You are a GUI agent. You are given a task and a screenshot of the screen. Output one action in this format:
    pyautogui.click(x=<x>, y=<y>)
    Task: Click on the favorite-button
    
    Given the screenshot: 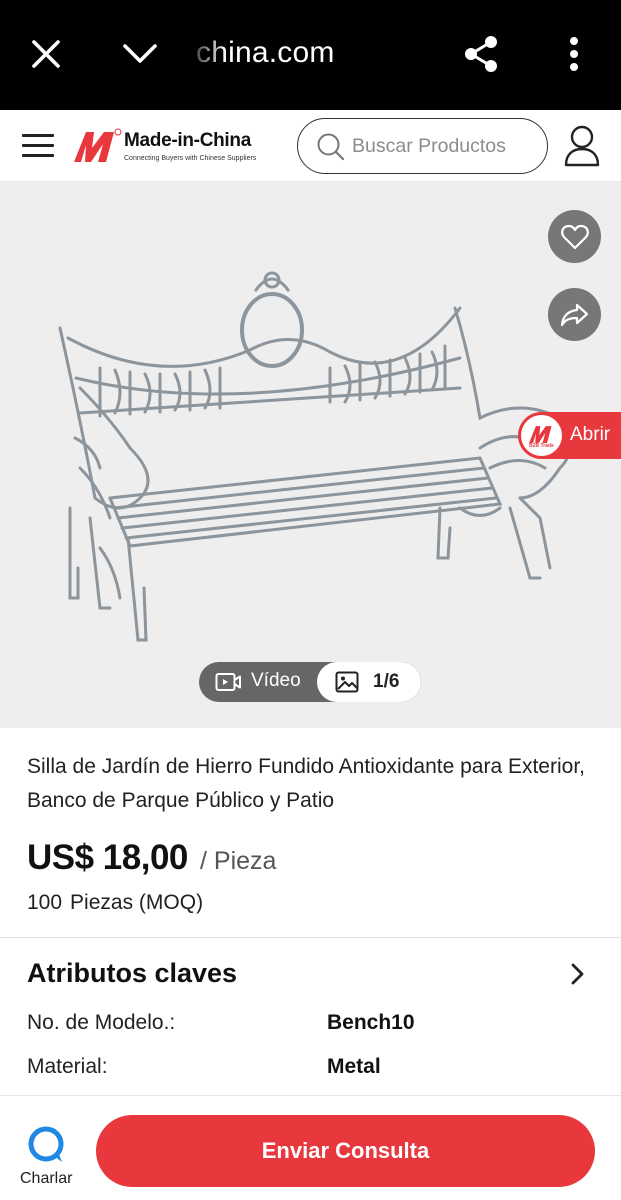 What is the action you would take?
    pyautogui.click(x=574, y=236)
    